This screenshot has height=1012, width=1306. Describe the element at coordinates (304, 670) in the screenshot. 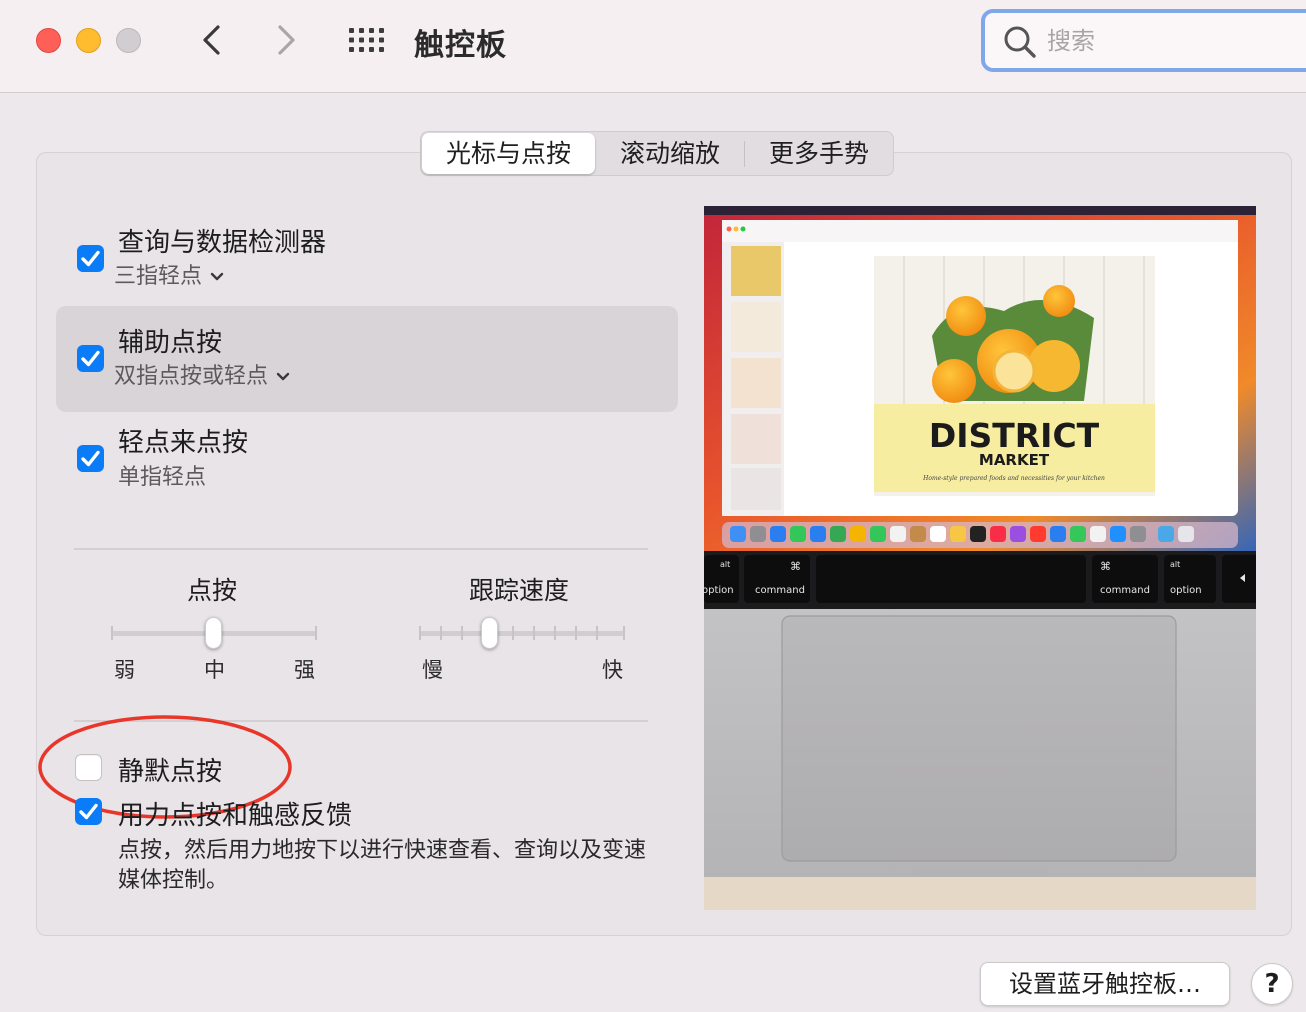

I see `click-max-label: 强` at that location.